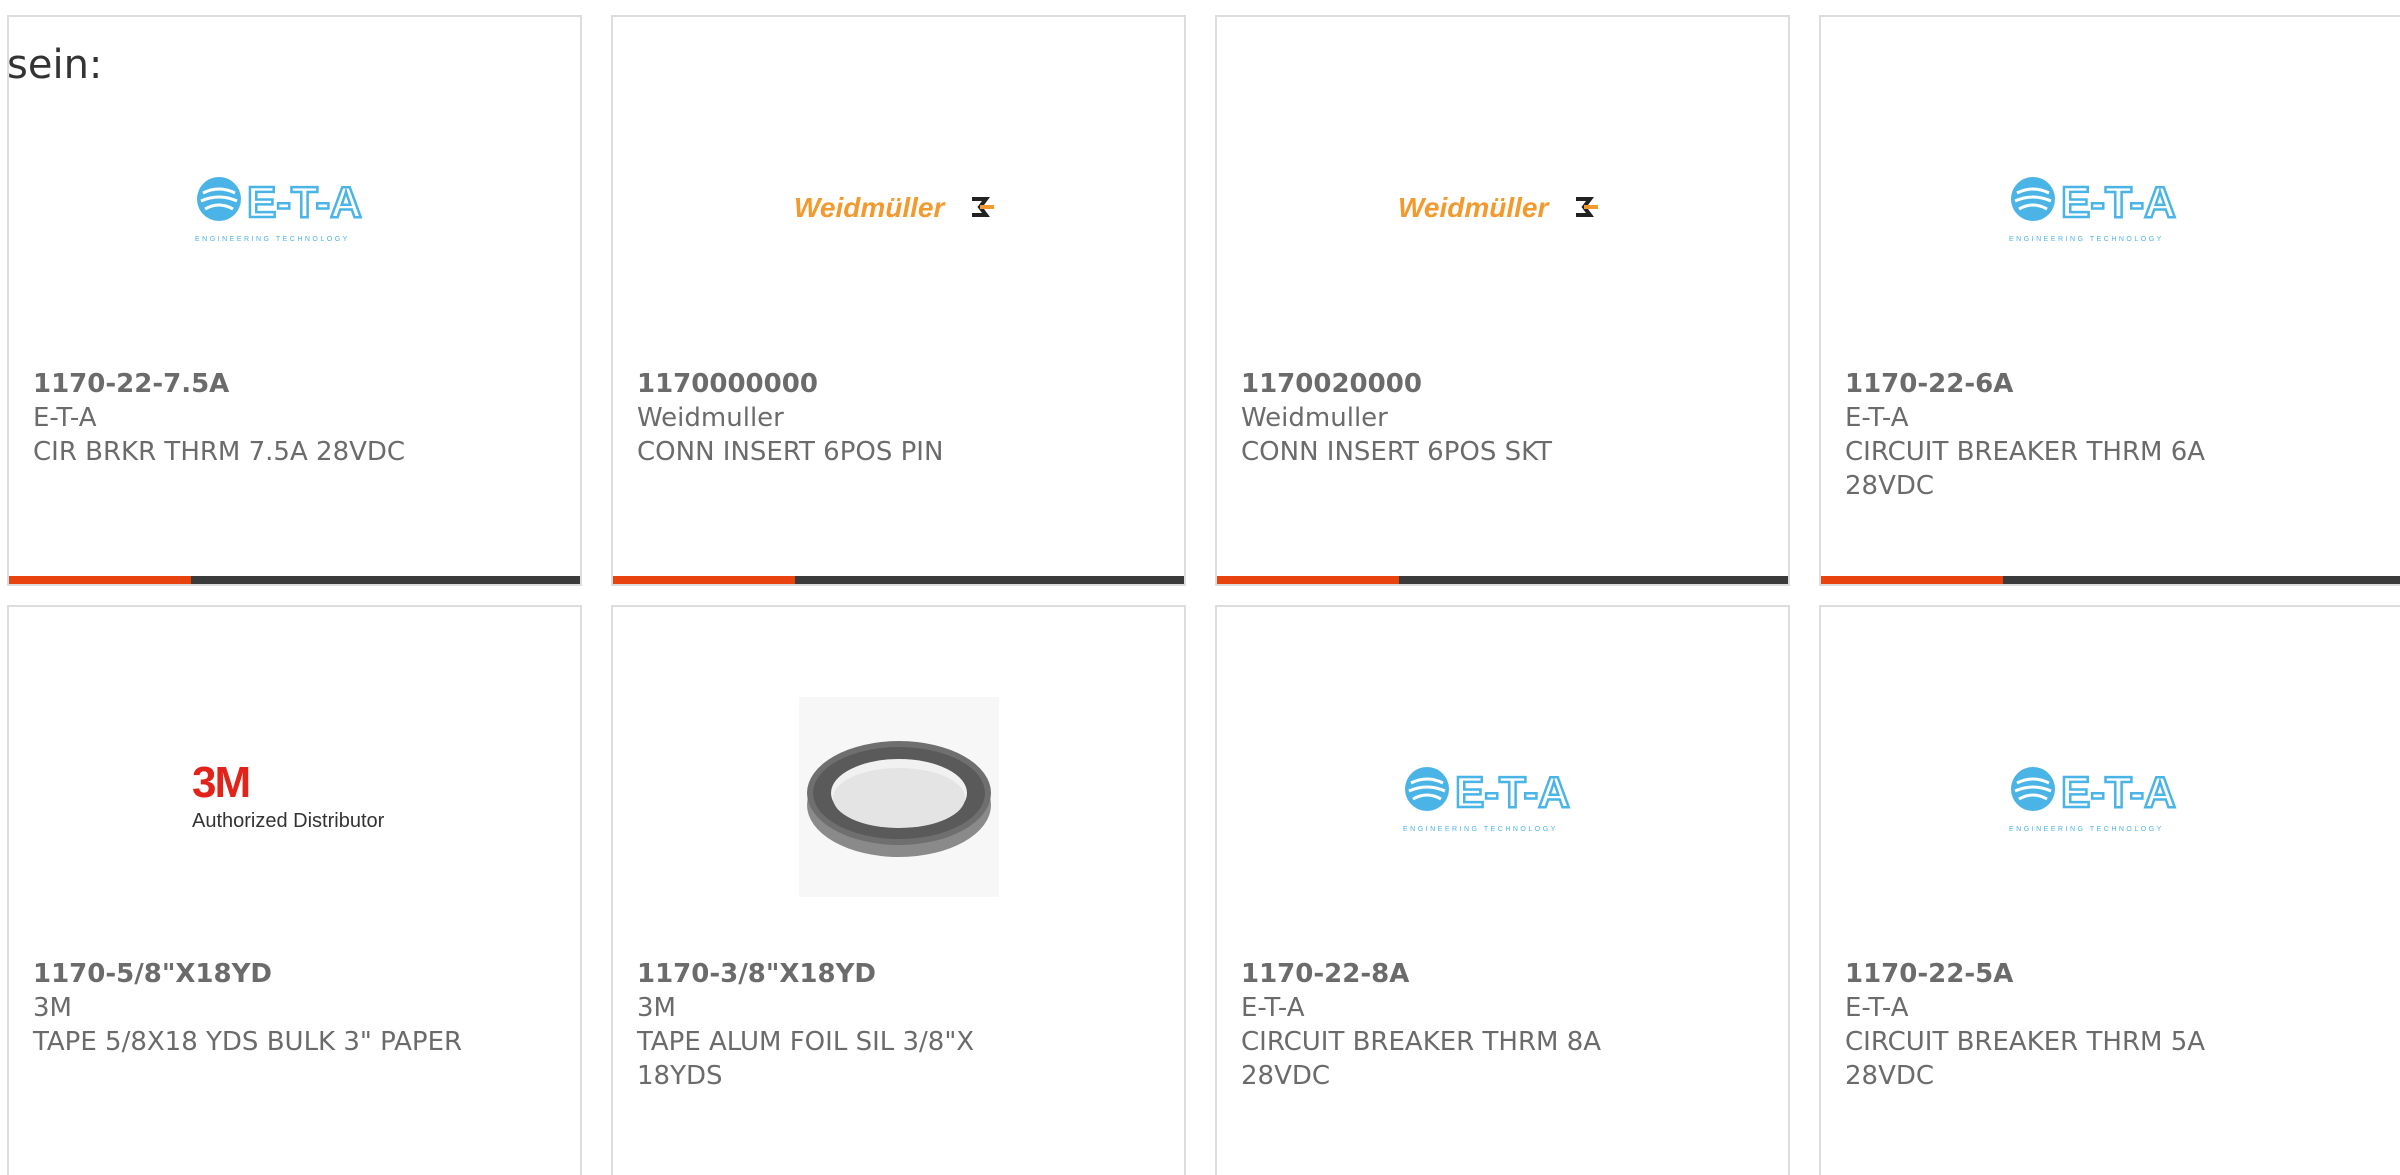  Describe the element at coordinates (898, 974) in the screenshot. I see `part-number: 1170-3/8"X18YD` at that location.